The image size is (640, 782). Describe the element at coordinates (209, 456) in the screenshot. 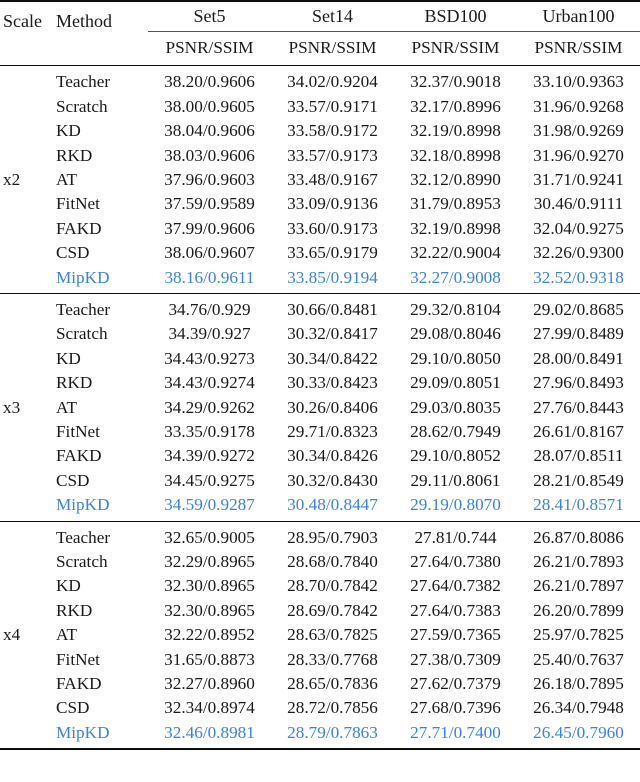

I see `metric-cell-set5: 34.39/0.9272` at that location.